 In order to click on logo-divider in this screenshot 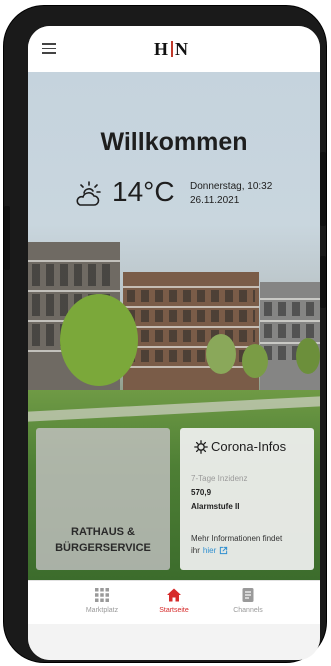, I will do `click(172, 49)`.